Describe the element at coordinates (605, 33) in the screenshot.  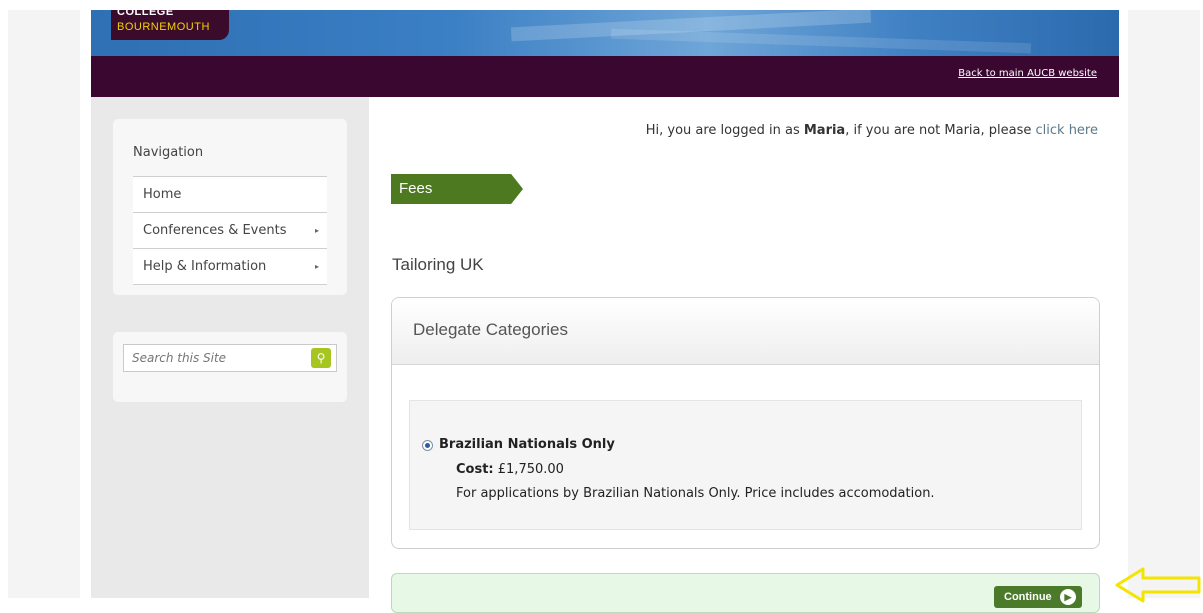
I see `header-banner: COLLEGE BOURNEMOUTH` at that location.